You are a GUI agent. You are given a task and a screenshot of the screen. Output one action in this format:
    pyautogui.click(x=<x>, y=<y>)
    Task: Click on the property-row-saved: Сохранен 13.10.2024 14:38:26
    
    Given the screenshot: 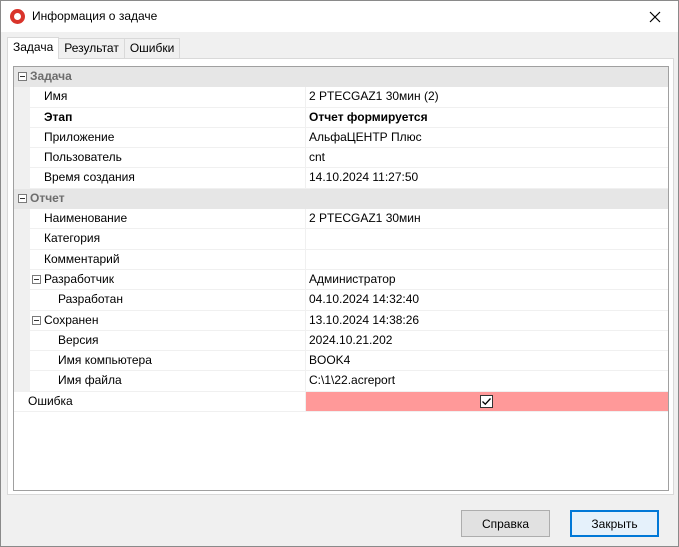 What is the action you would take?
    pyautogui.click(x=341, y=320)
    